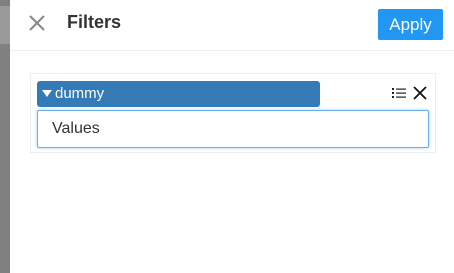 The height and width of the screenshot is (273, 454). What do you see at coordinates (47, 93) in the screenshot?
I see `caret-down-icon` at bounding box center [47, 93].